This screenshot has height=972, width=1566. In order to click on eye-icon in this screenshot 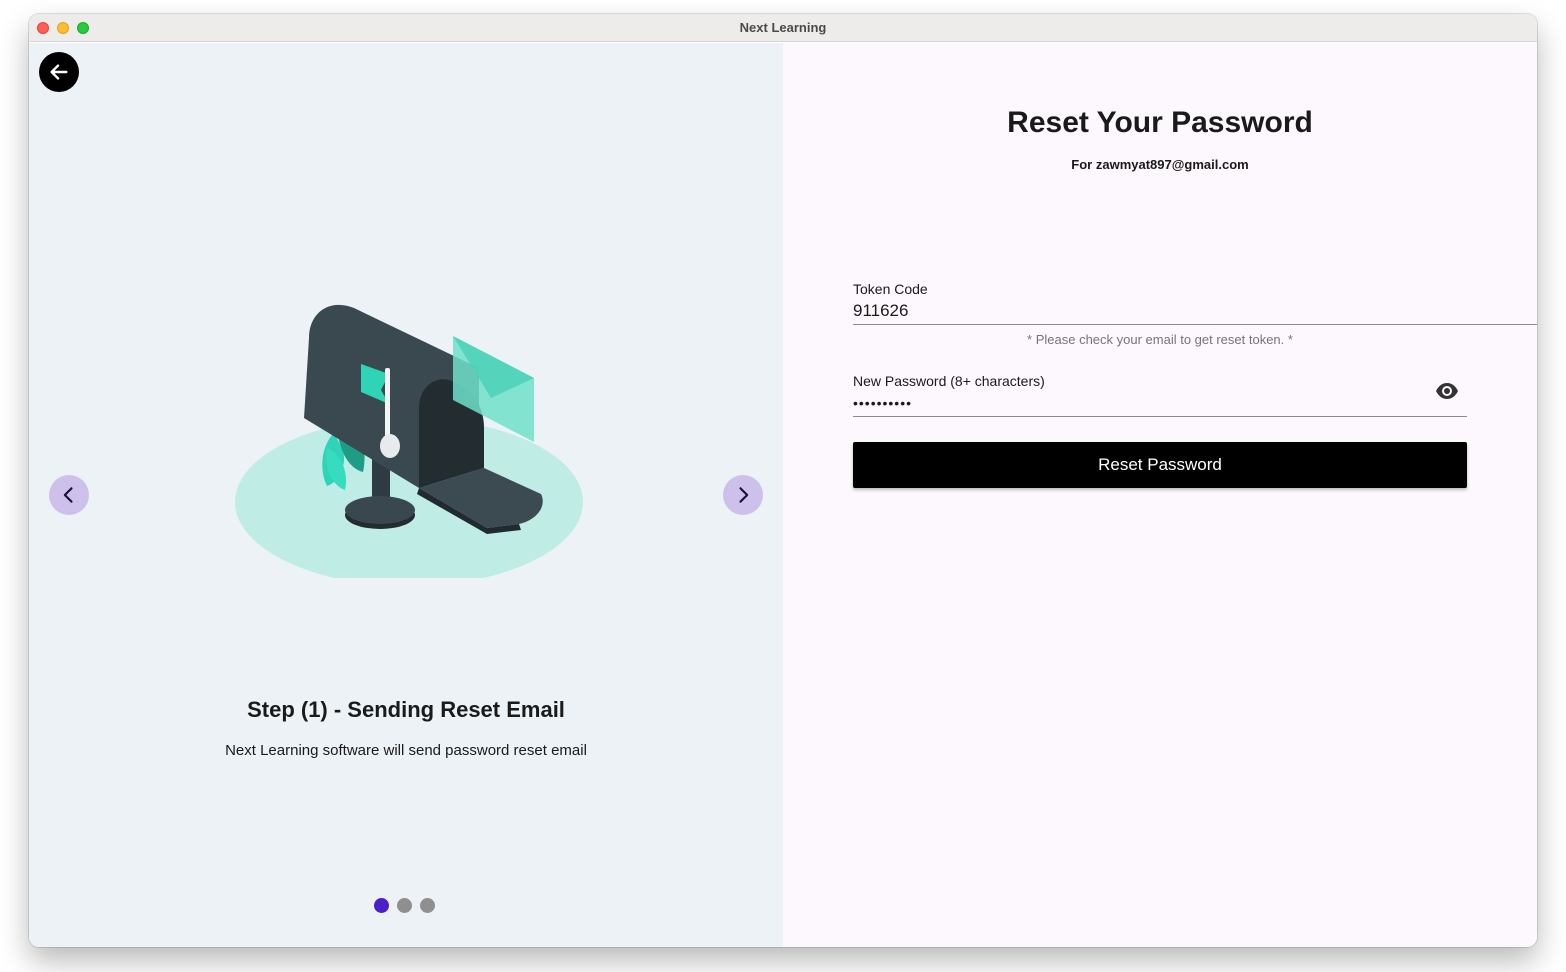, I will do `click(1447, 391)`.